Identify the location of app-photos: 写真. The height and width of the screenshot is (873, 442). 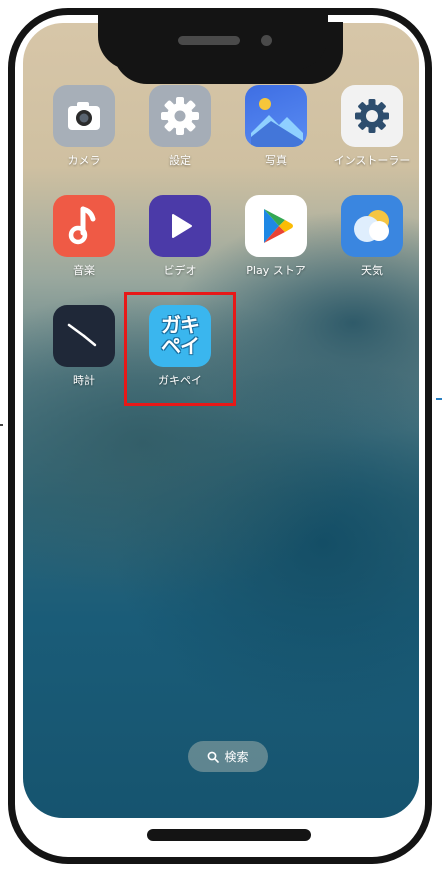
(276, 126).